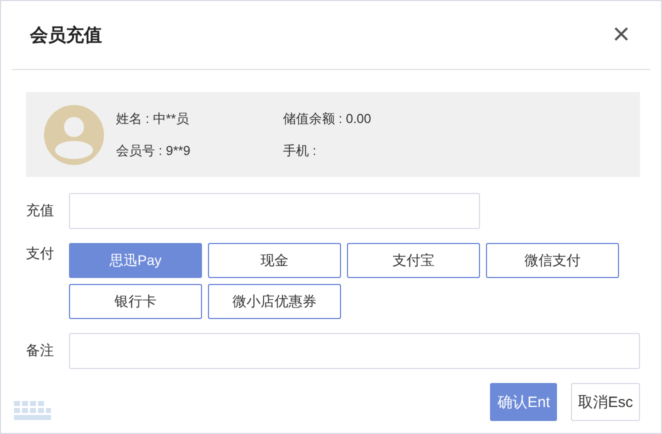  Describe the element at coordinates (274, 211) in the screenshot. I see `recharge-input-field` at that location.